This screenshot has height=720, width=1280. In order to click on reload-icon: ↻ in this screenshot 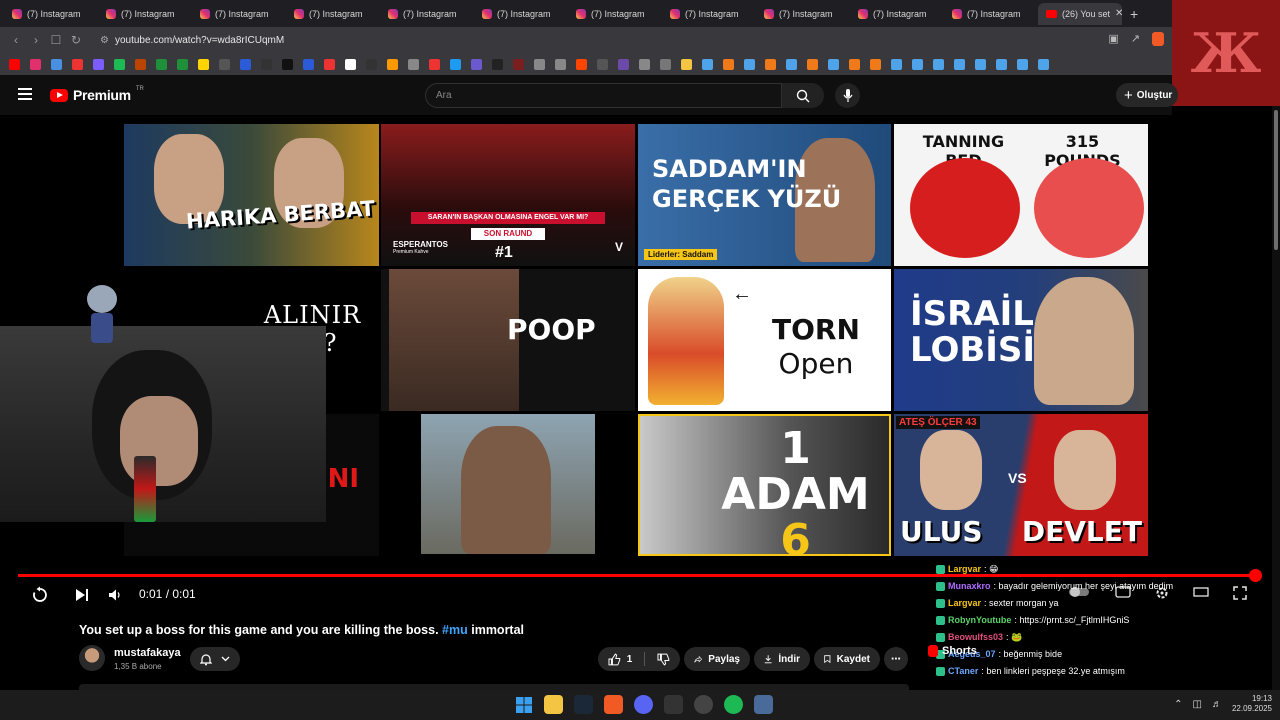, I will do `click(76, 40)`.